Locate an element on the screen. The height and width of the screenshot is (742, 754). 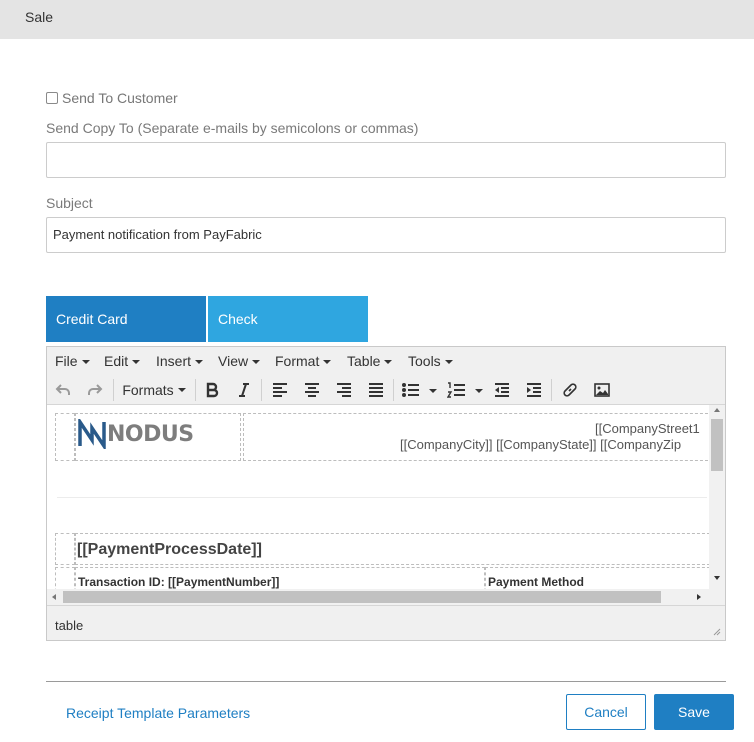
scroll-right-icon is located at coordinates (699, 597).